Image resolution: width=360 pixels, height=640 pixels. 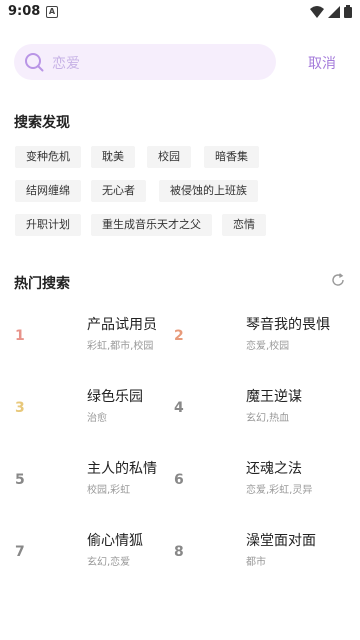 I want to click on hot-item-7: 7 偷心情狐 玄幻,恋爱, so click(x=100, y=560).